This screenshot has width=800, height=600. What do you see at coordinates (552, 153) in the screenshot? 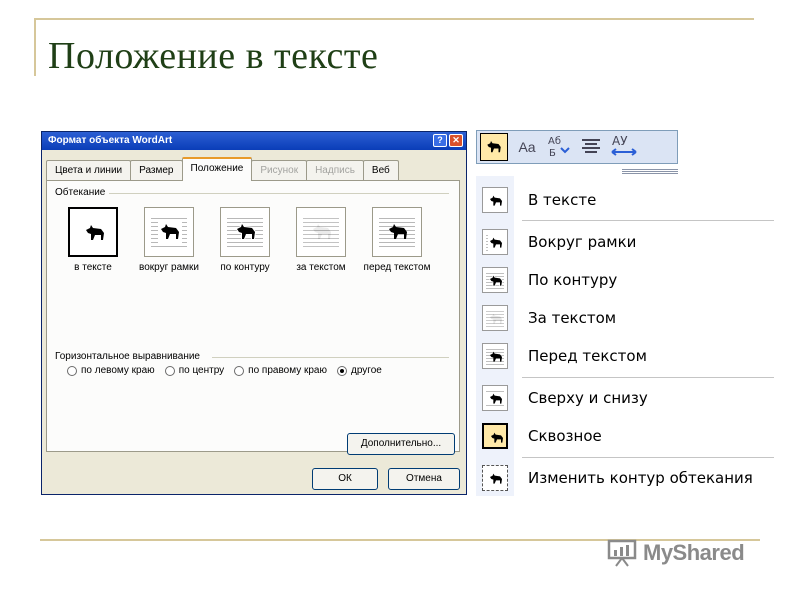
I see `svg-text: Б` at bounding box center [552, 153].